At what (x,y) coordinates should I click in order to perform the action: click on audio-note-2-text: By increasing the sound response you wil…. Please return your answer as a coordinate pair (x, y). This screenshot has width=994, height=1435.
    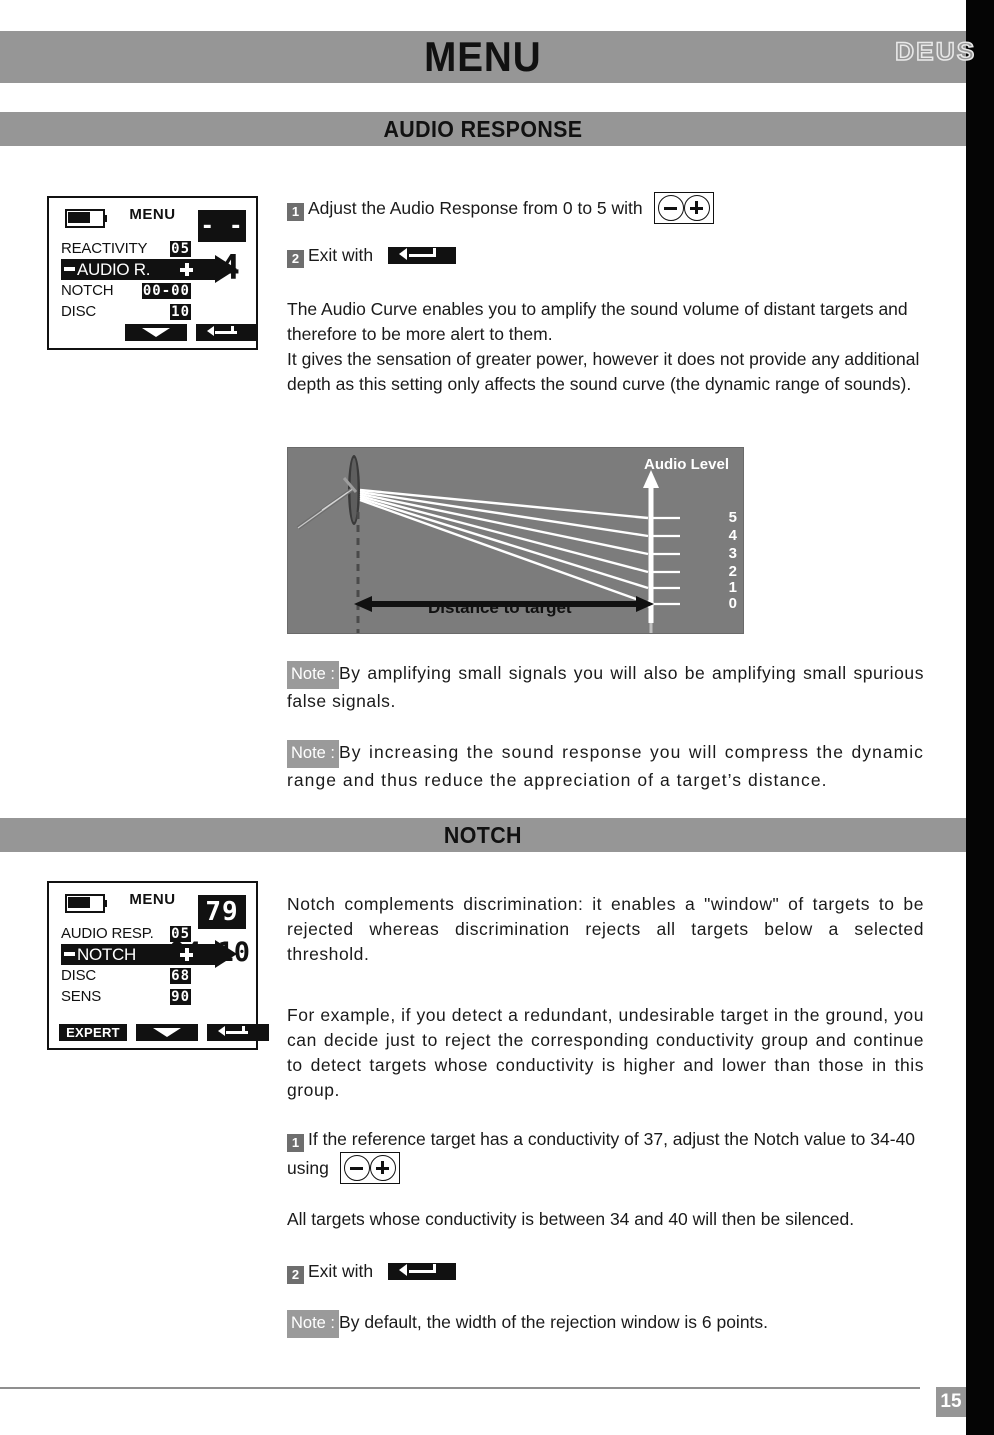
    Looking at the image, I should click on (605, 766).